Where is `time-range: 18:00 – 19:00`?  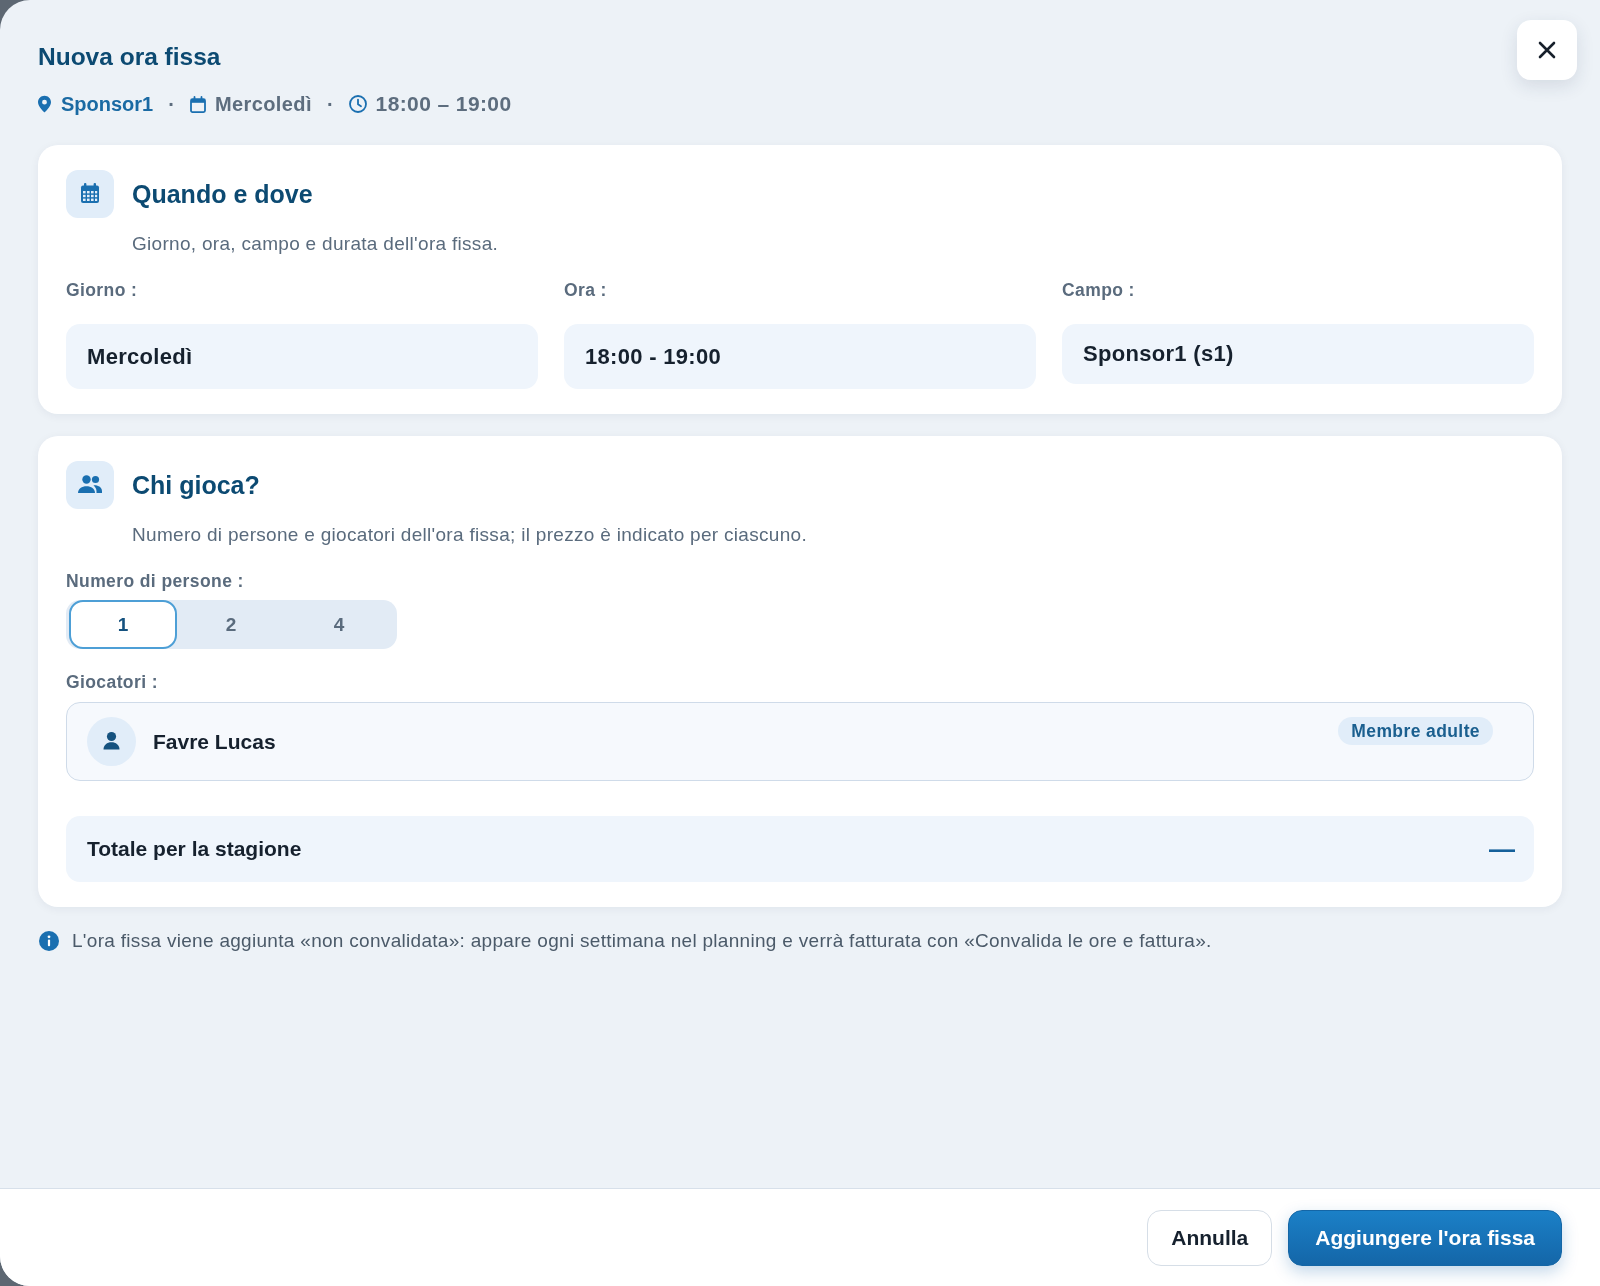 time-range: 18:00 – 19:00 is located at coordinates (443, 104).